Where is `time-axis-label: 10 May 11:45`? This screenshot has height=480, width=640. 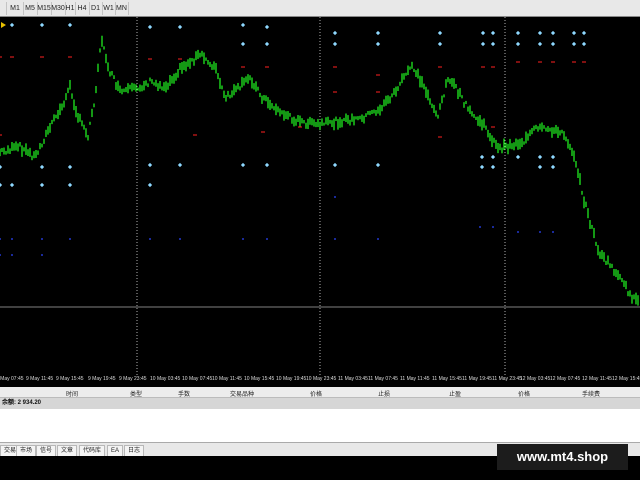
time-axis-label: 10 May 11:45 is located at coordinates (227, 379).